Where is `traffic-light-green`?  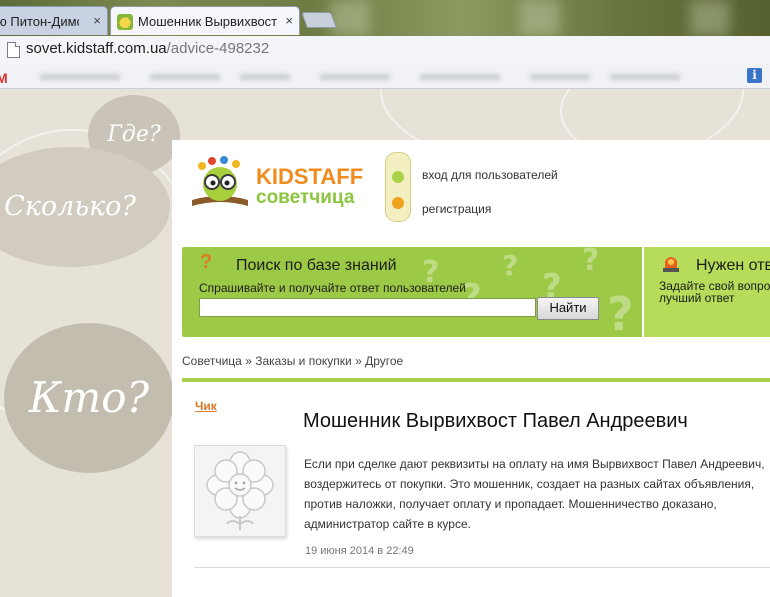
traffic-light-green is located at coordinates (398, 177).